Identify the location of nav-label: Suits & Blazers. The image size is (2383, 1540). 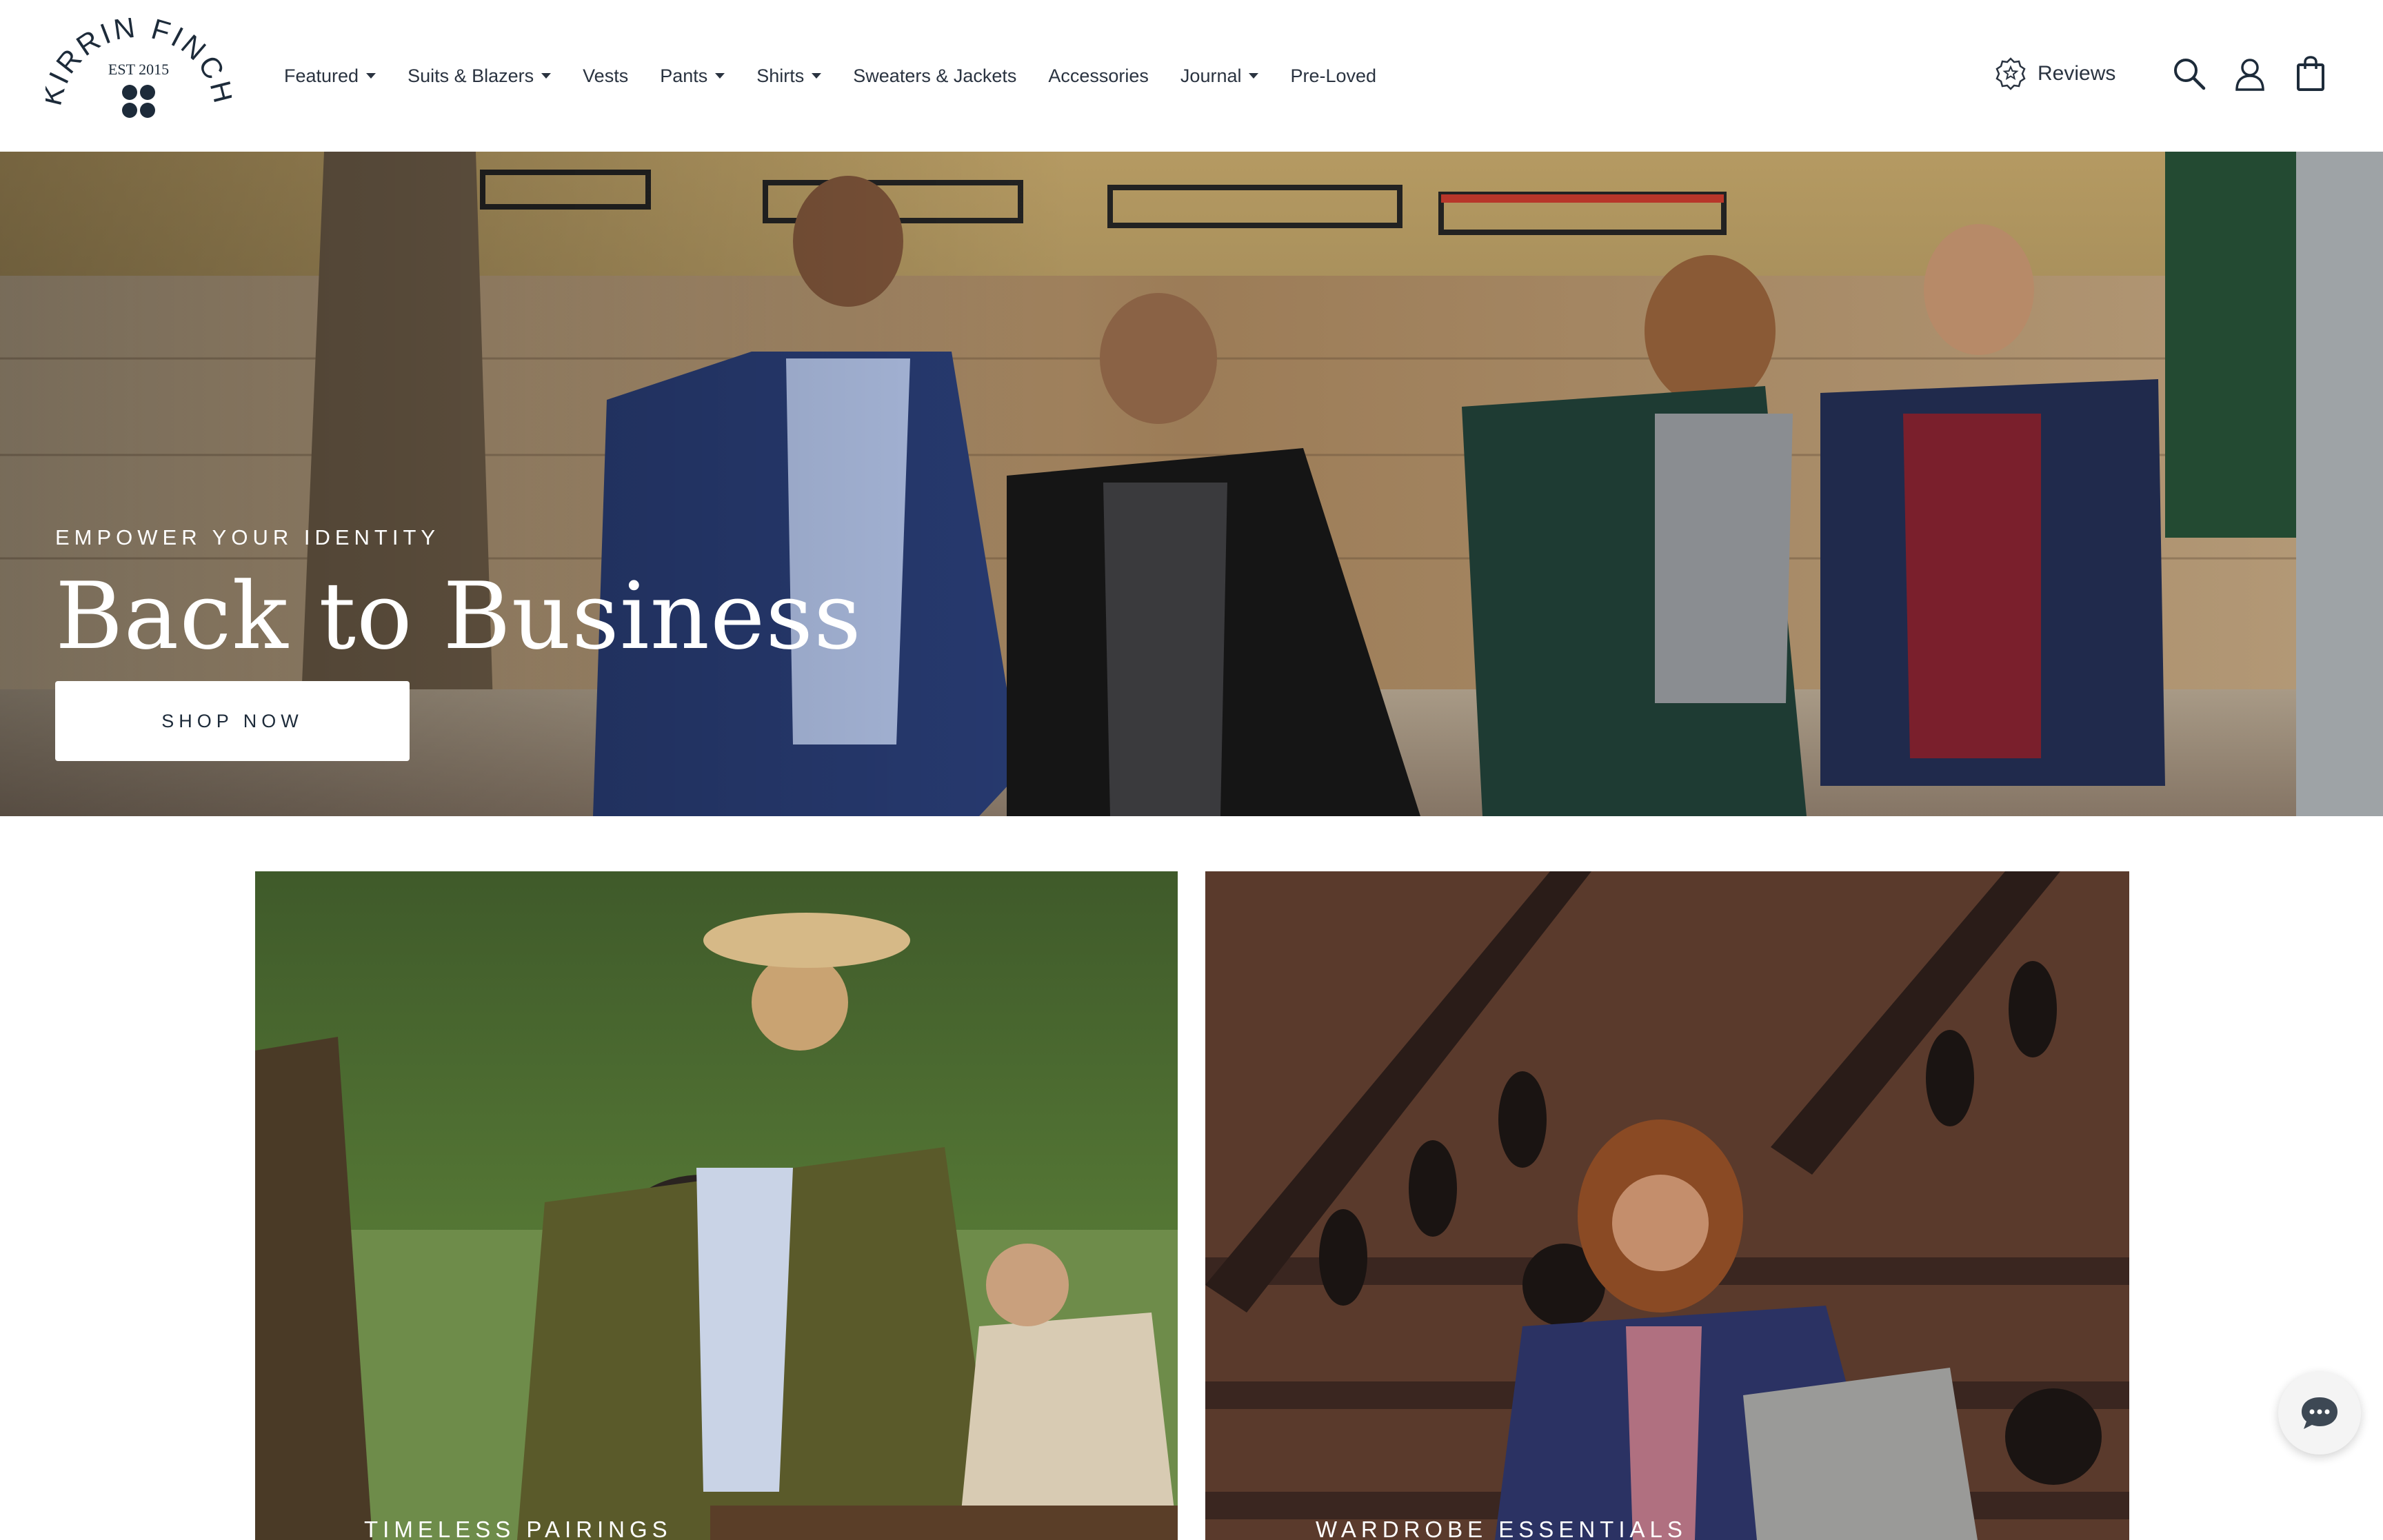
(471, 75).